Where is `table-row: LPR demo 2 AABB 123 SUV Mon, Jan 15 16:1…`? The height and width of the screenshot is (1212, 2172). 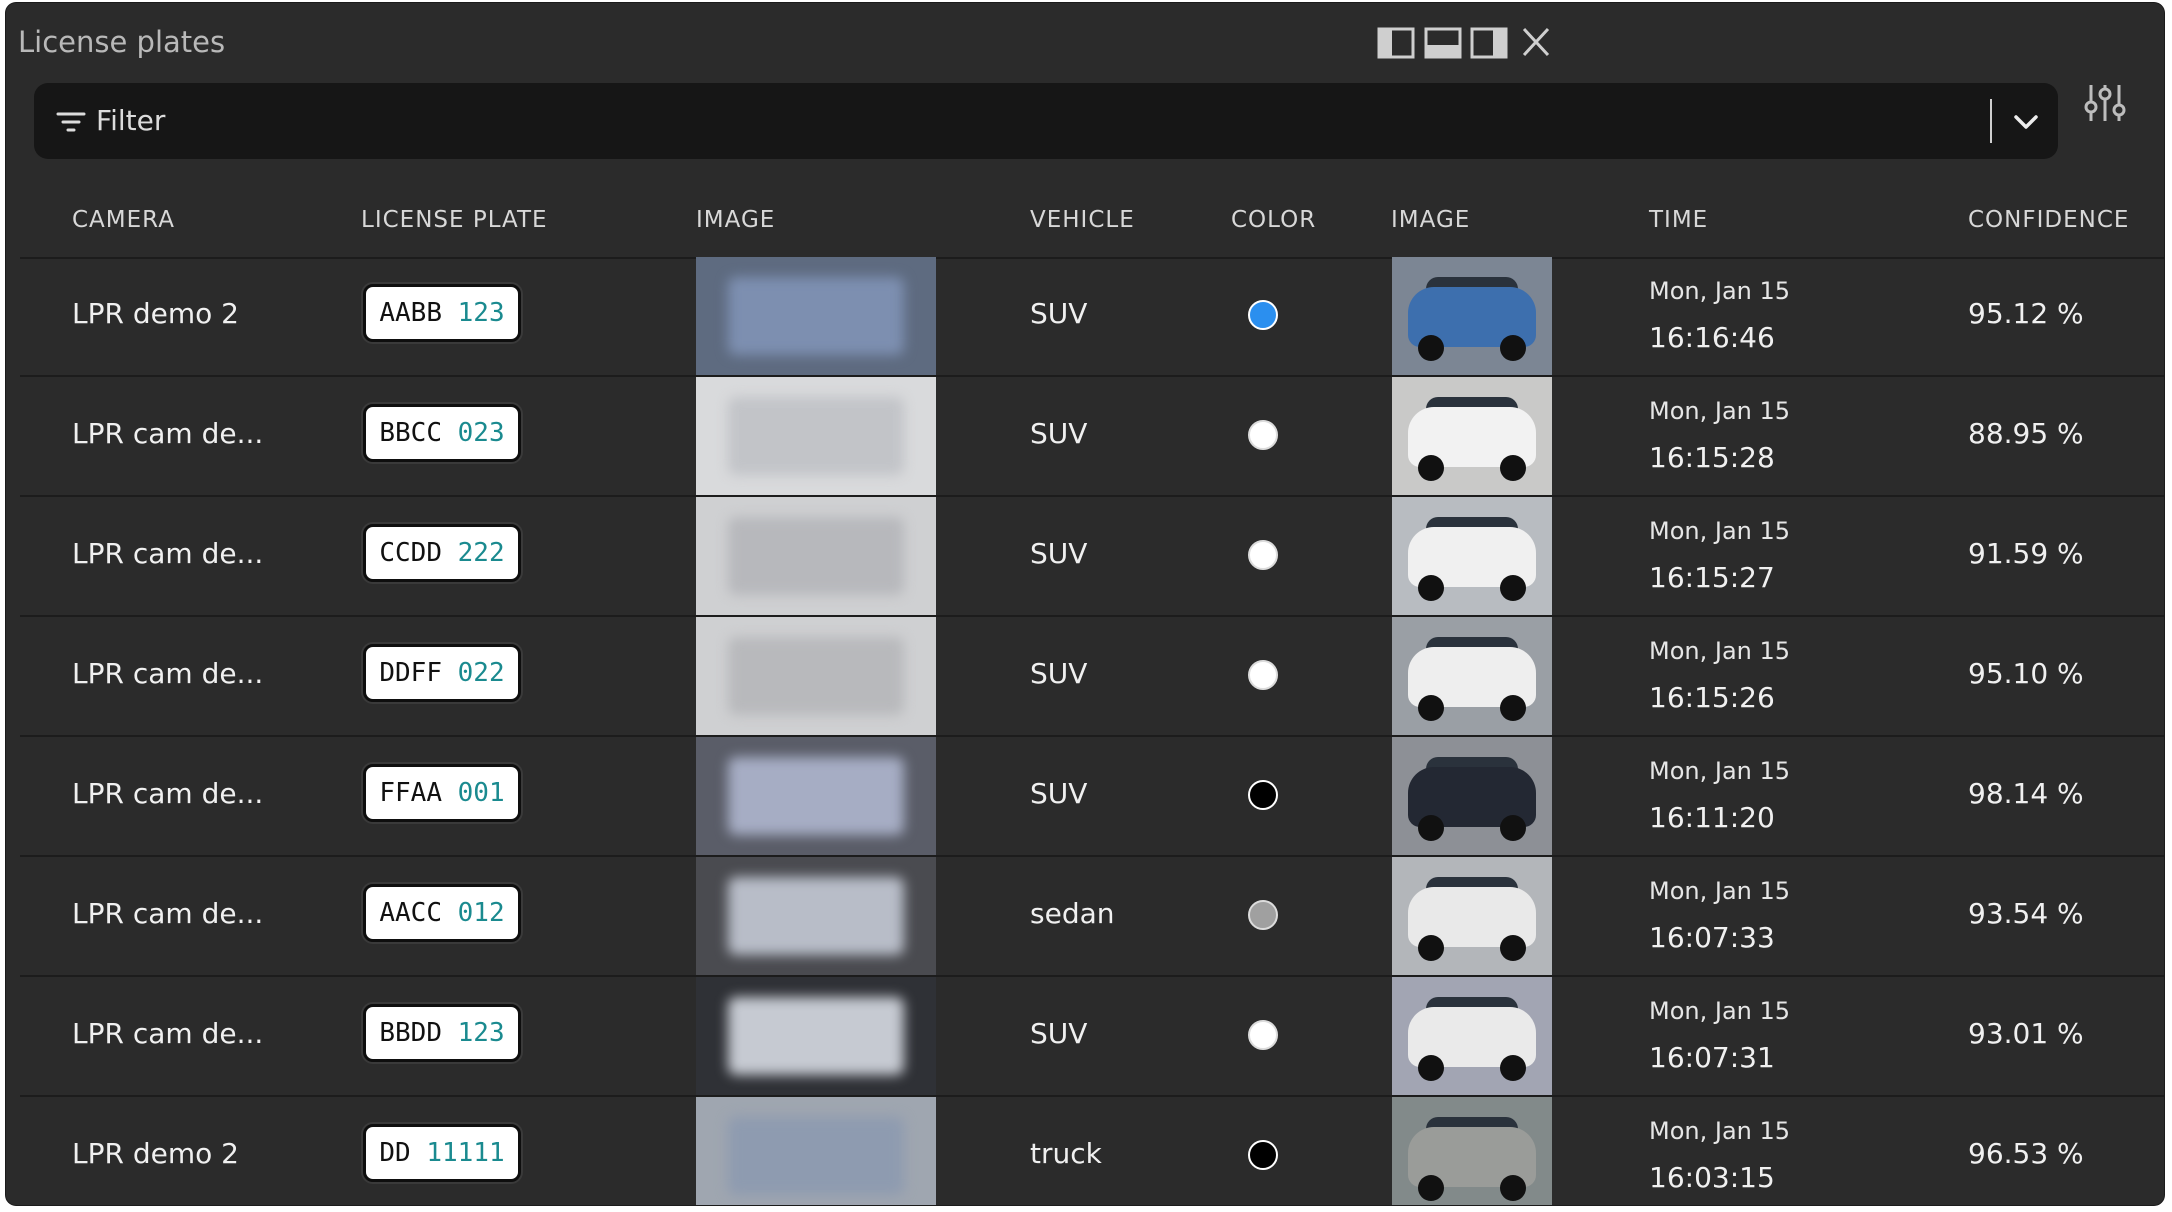 table-row: LPR demo 2 AABB 123 SUV Mon, Jan 15 16:1… is located at coordinates (1092, 317).